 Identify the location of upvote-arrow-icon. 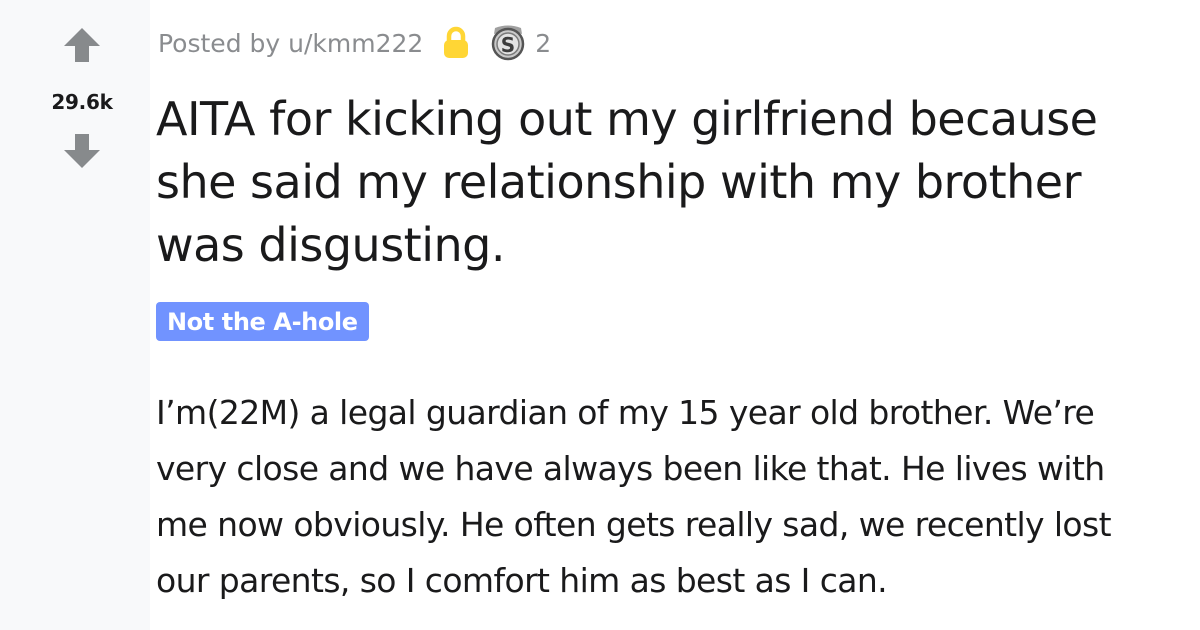
(82, 45).